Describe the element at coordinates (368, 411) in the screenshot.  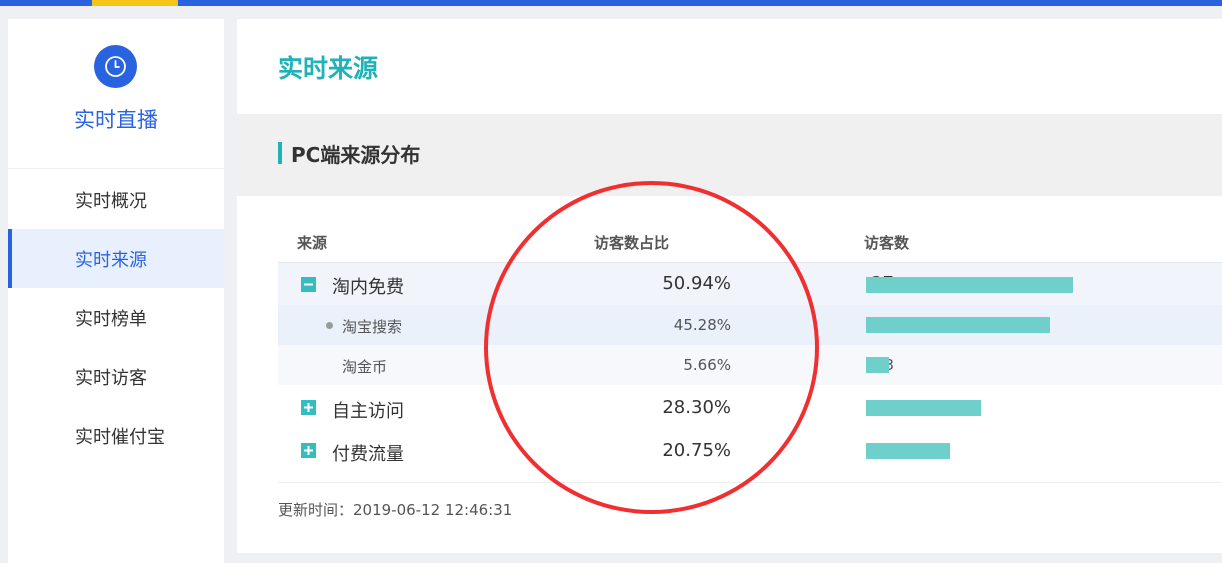
I see `source-label: 自主访问` at that location.